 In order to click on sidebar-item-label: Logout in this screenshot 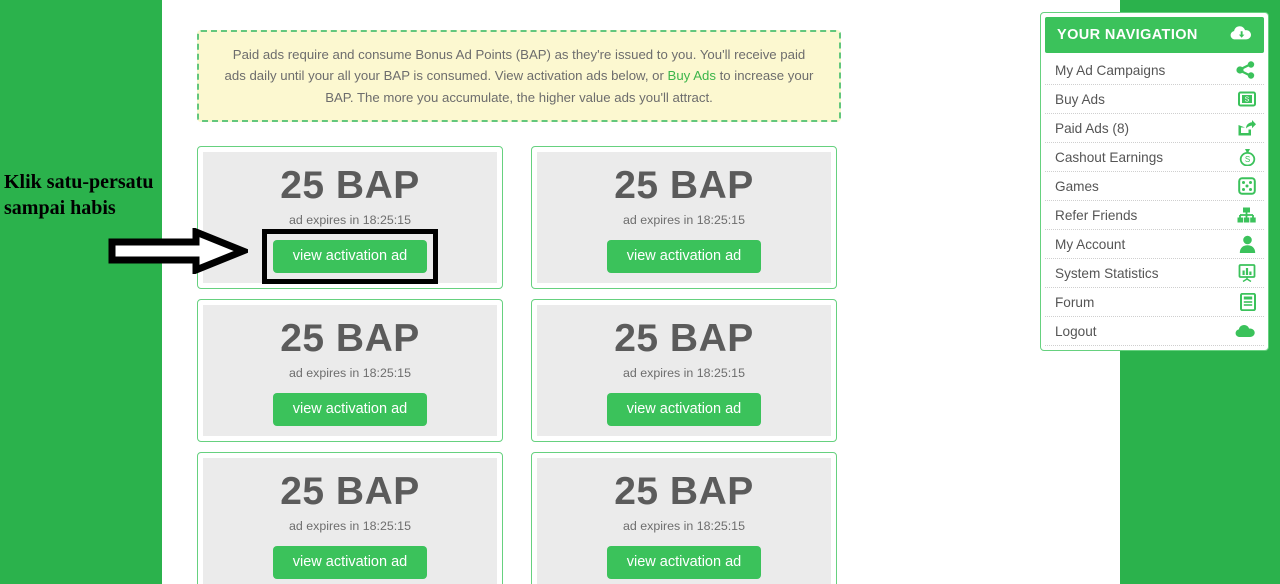, I will do `click(1076, 331)`.